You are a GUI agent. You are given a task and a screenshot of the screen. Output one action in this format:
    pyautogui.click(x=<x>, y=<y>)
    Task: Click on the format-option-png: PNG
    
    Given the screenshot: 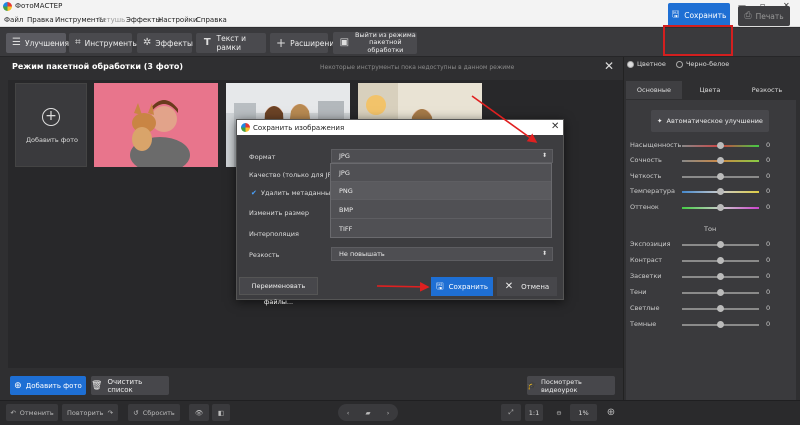 What is the action you would take?
    pyautogui.click(x=441, y=191)
    